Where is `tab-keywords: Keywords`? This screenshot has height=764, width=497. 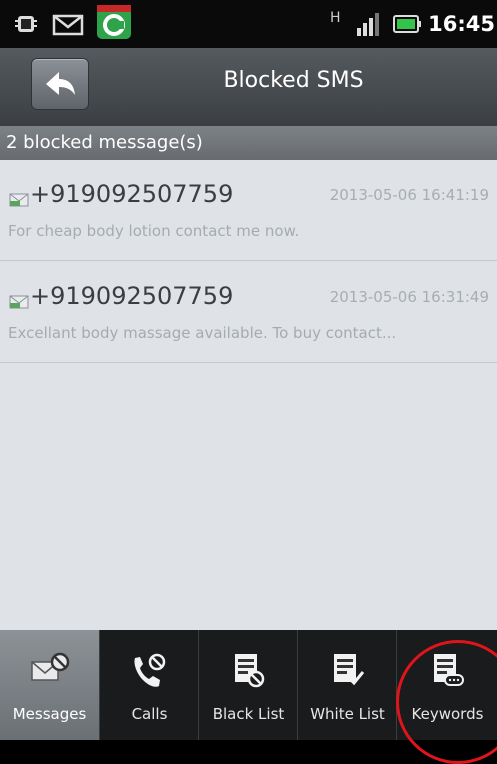
tab-keywords: Keywords is located at coordinates (446, 685).